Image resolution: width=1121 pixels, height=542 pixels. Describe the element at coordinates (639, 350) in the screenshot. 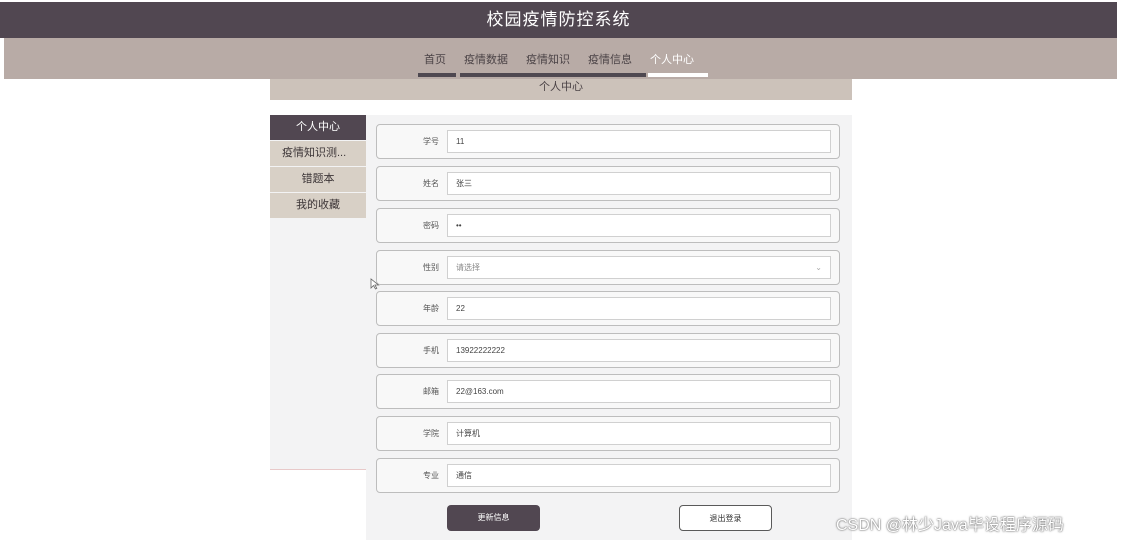

I see `phone-field: 13922222222` at that location.